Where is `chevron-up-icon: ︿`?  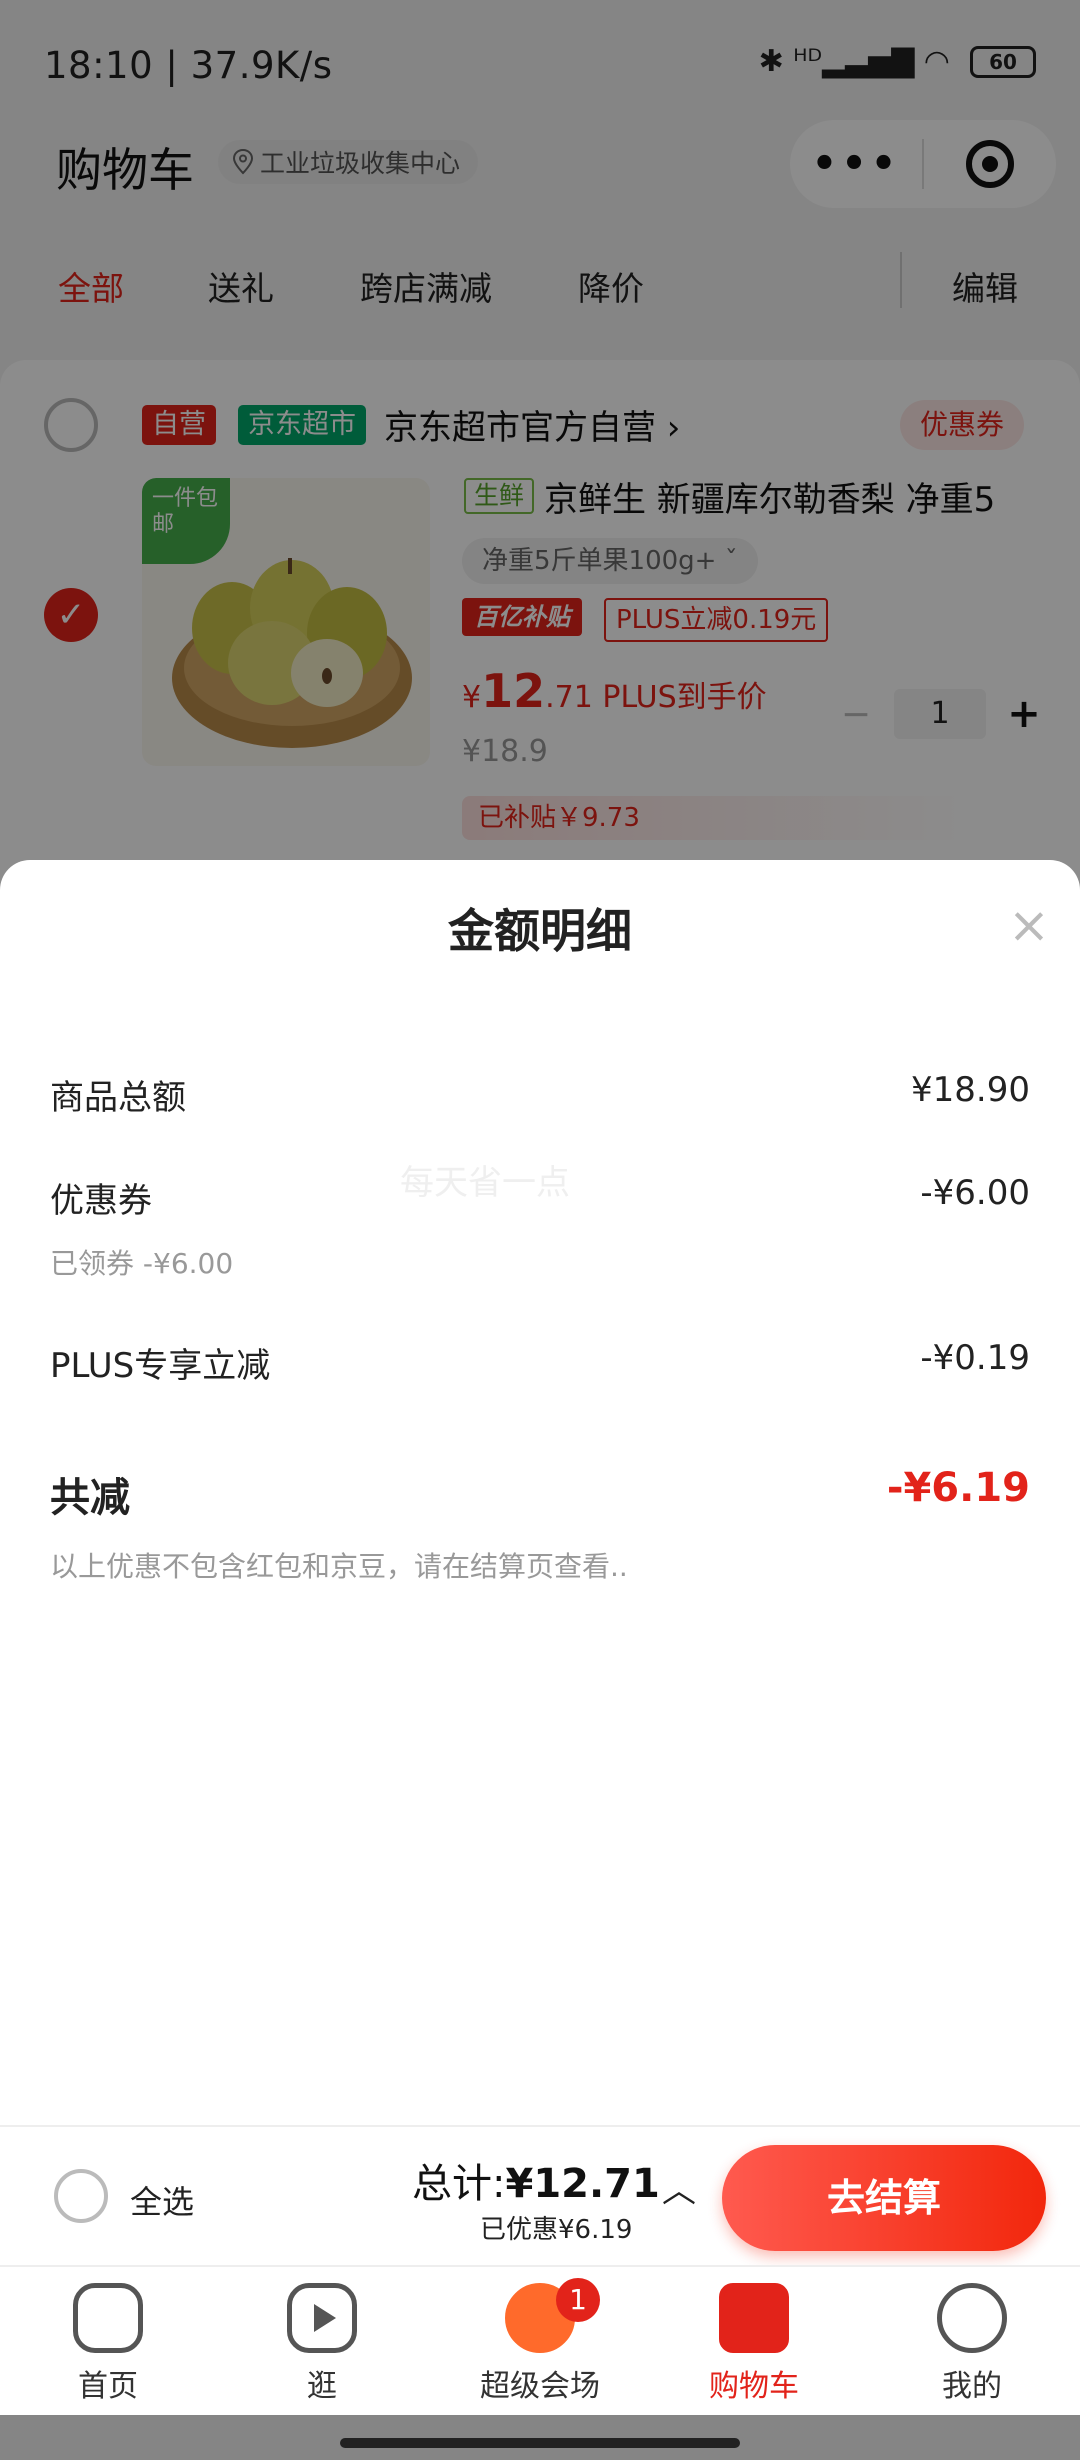 chevron-up-icon: ︿ is located at coordinates (679, 2187).